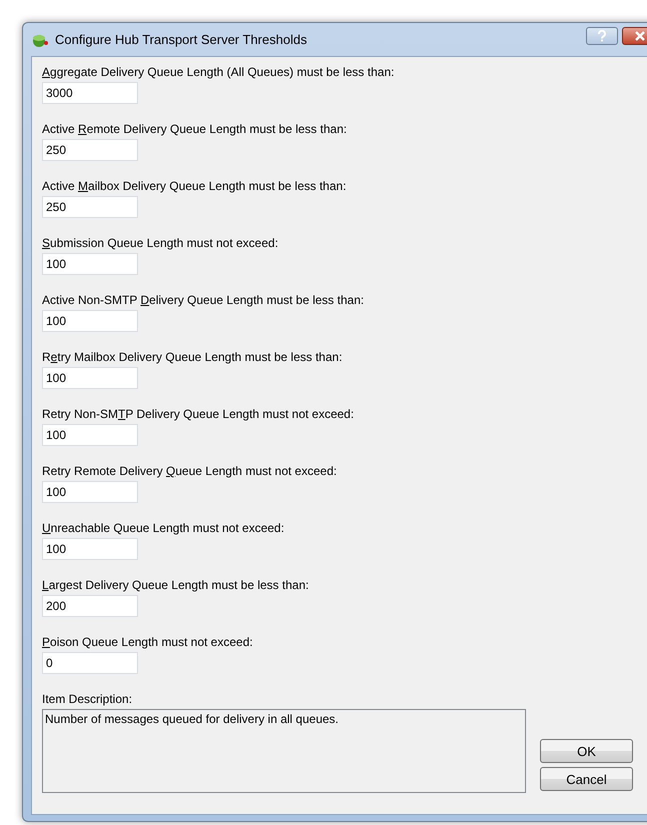 The height and width of the screenshot is (825, 647). What do you see at coordinates (181, 39) in the screenshot?
I see `window-title: Configure Hub Transport Server Thresholds` at bounding box center [181, 39].